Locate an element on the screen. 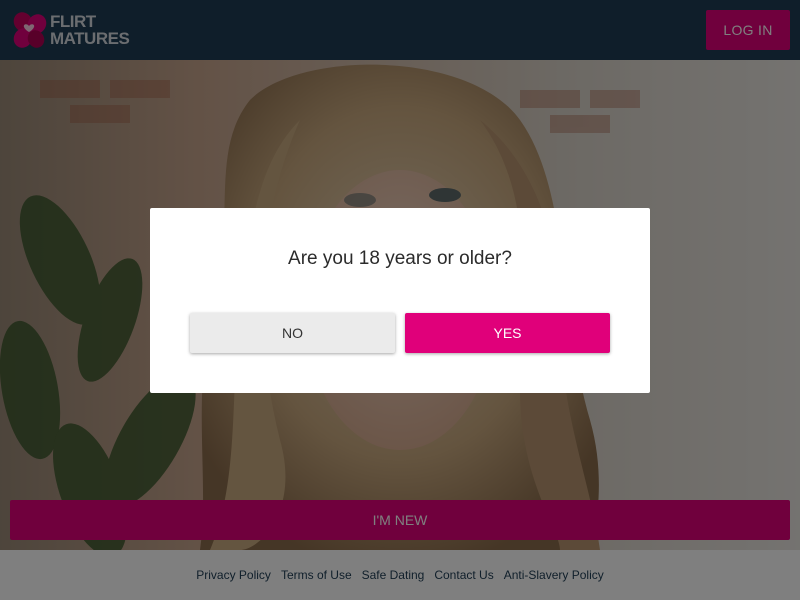  yes-button: YES is located at coordinates (507, 333).